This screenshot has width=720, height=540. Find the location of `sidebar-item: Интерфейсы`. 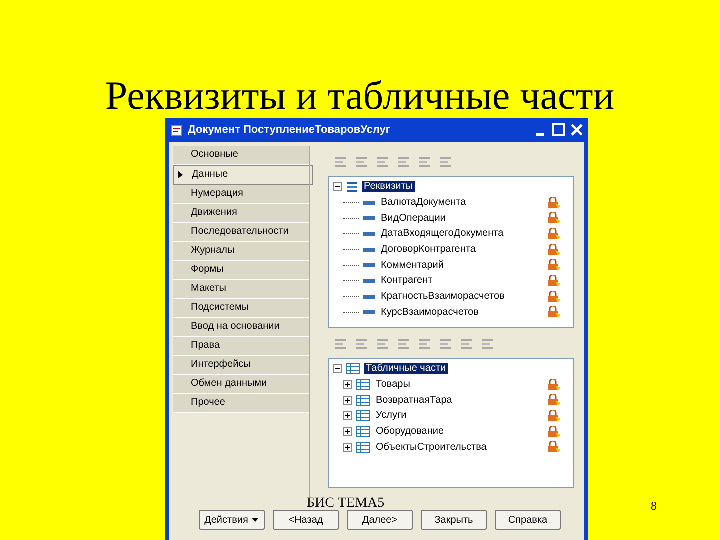

sidebar-item: Интерфейсы is located at coordinates (241, 365).